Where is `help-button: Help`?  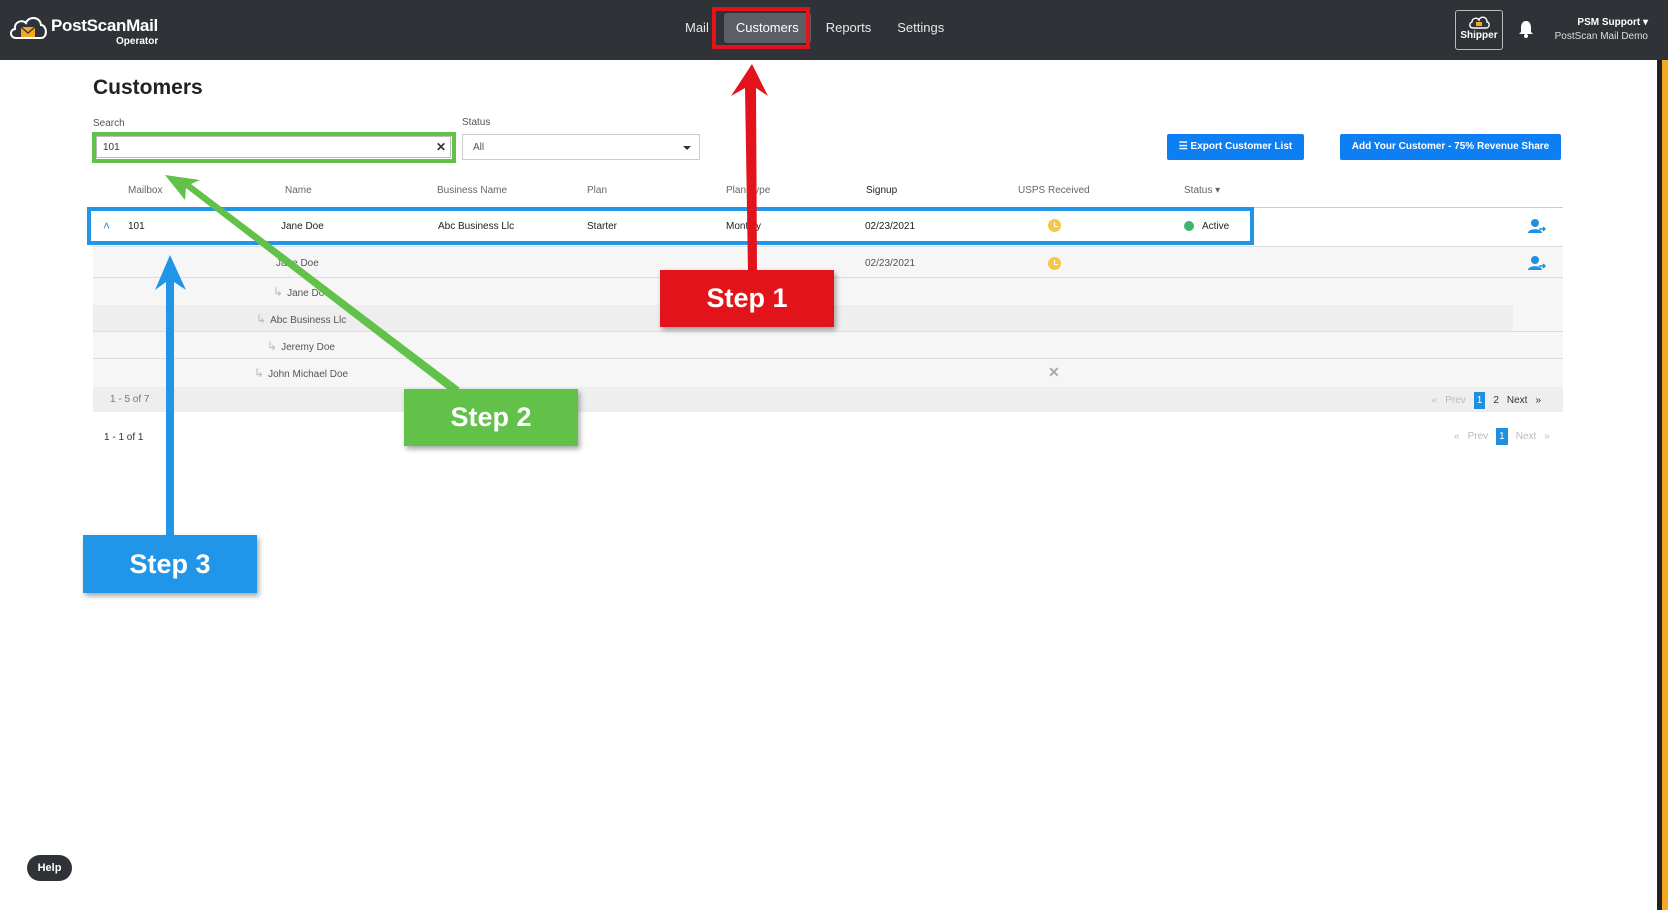 help-button: Help is located at coordinates (49, 868).